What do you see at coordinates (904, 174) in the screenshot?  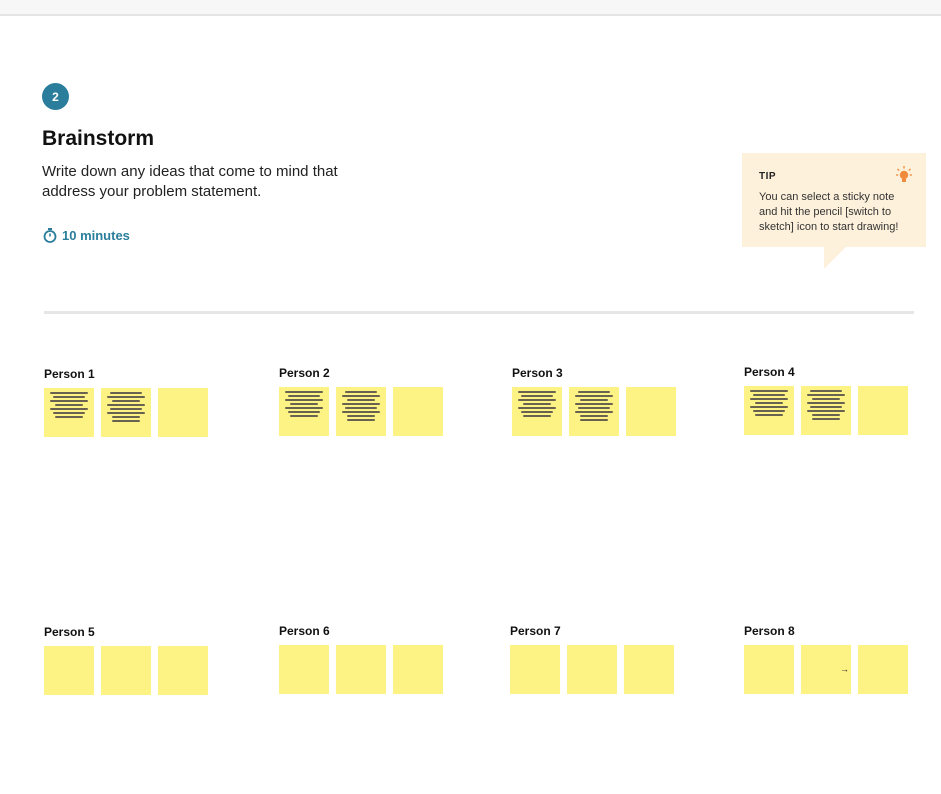 I see `lightbulb-icon` at bounding box center [904, 174].